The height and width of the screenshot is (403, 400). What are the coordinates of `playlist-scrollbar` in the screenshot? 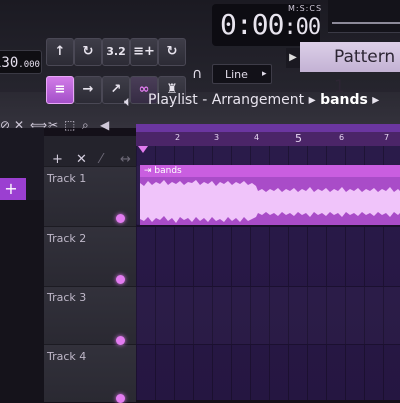 It's located at (268, 128).